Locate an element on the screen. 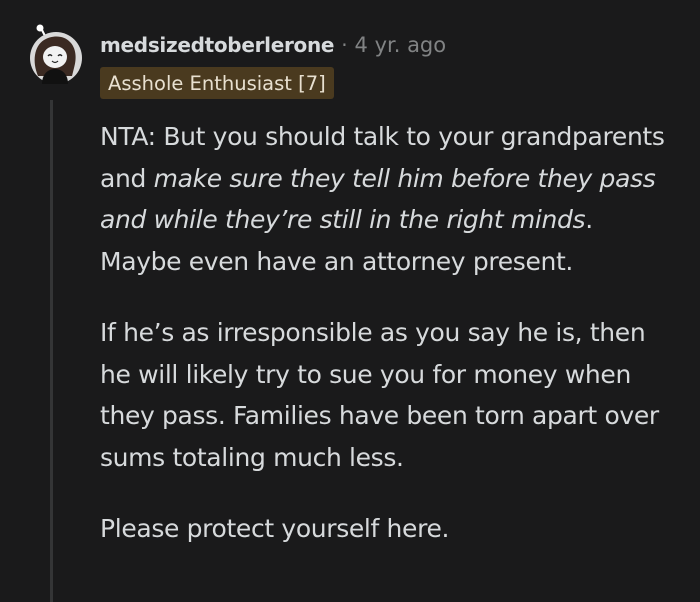 This screenshot has width=700, height=602. comment-meta: medsizedtoberlerone · 4 yr. ago is located at coordinates (273, 45).